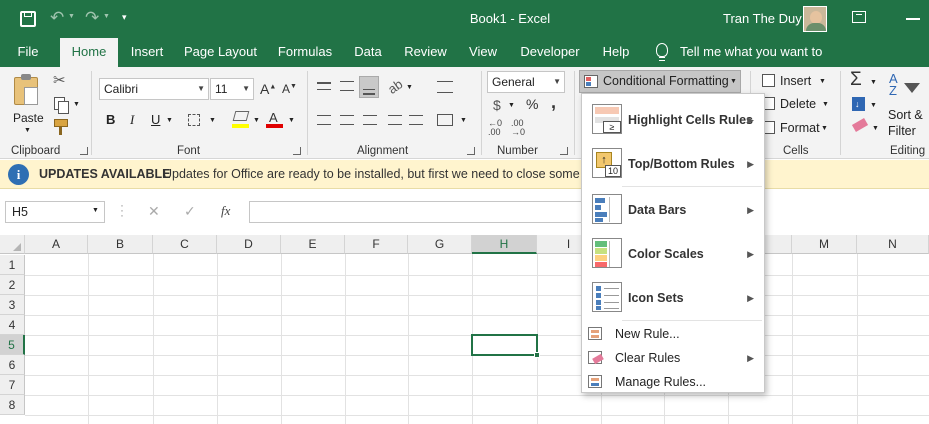  I want to click on row-header: 7, so click(12, 385).